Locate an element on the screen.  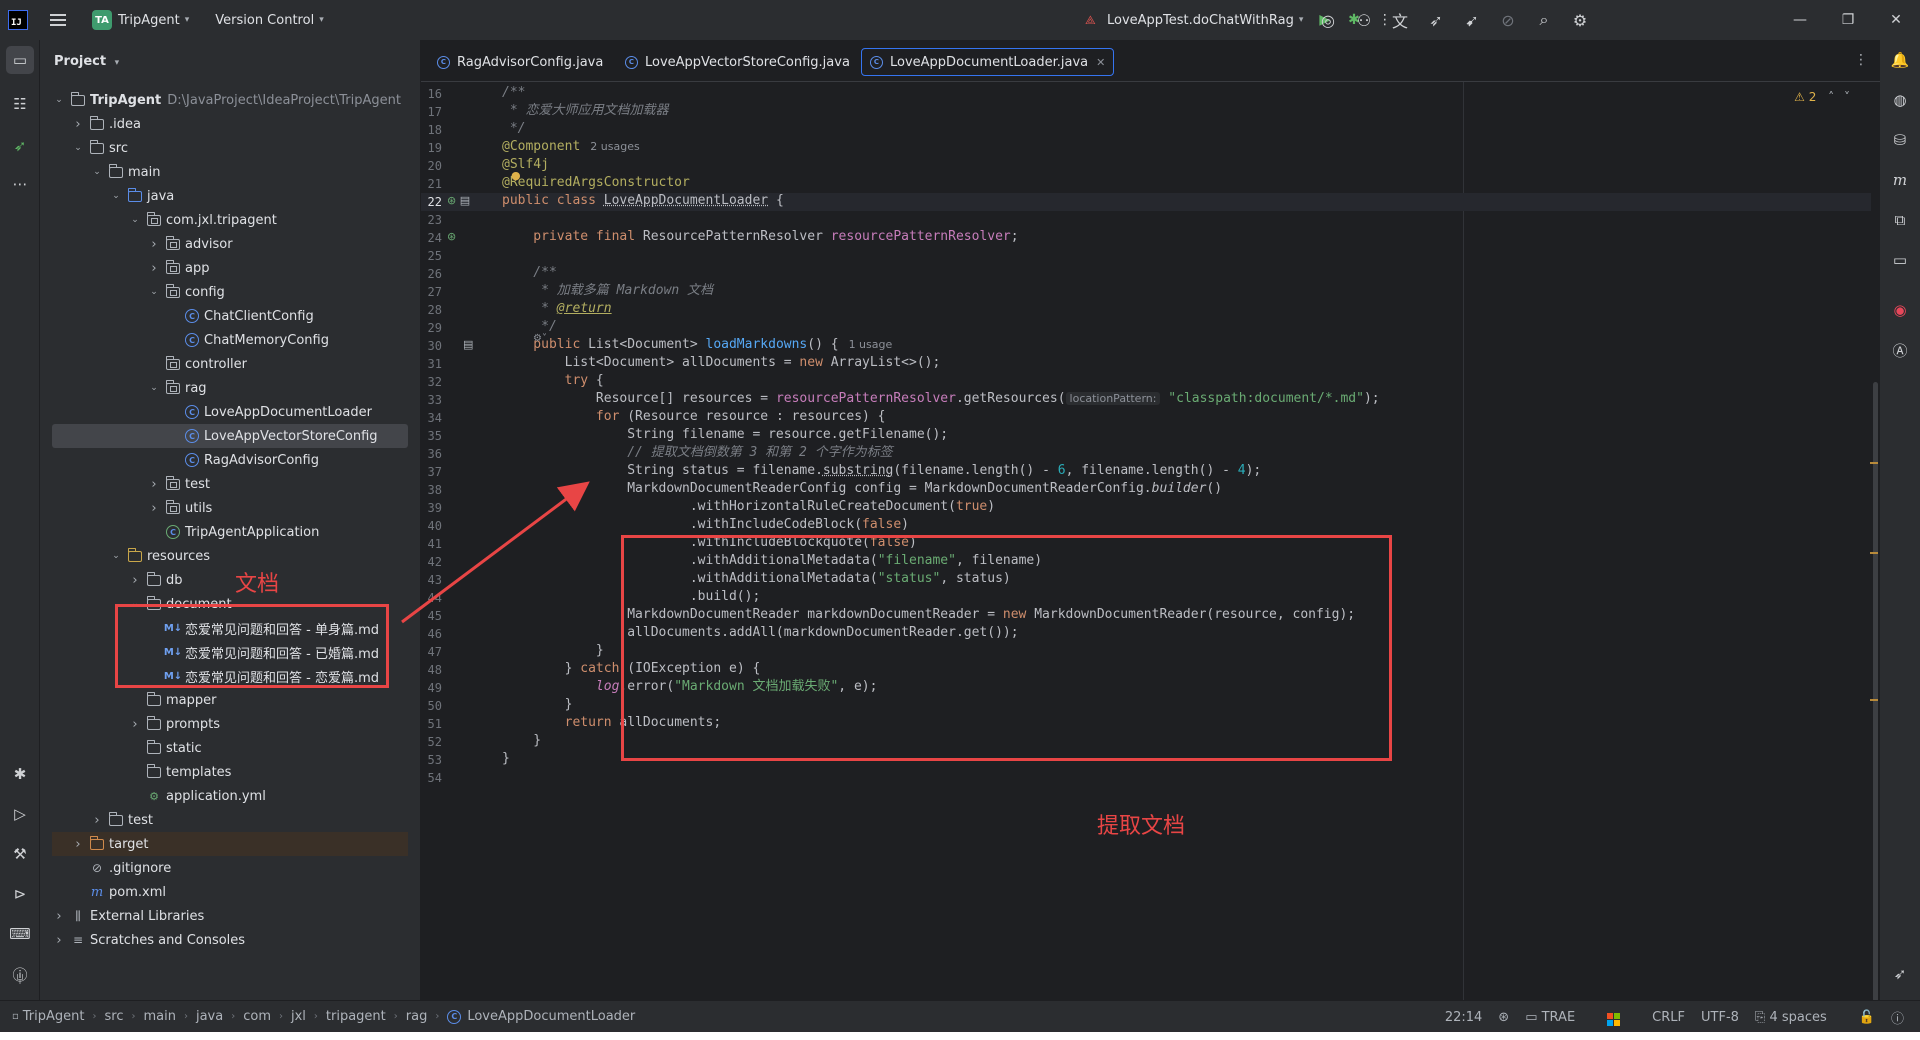
run-config-selector: LoveAppTest.doChatWithRag is located at coordinates (1200, 20).